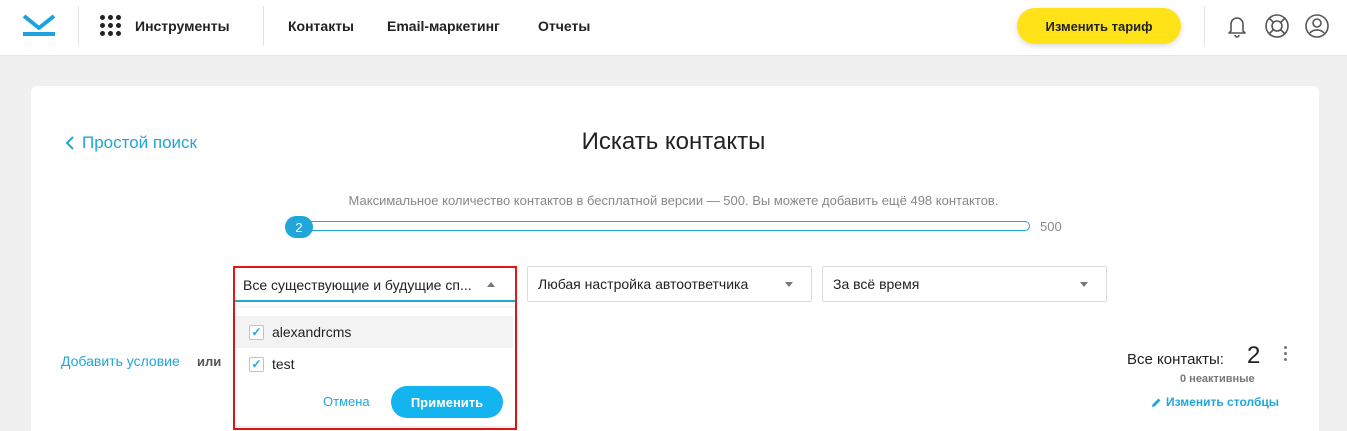 Image resolution: width=1347 pixels, height=431 pixels. What do you see at coordinates (111, 26) in the screenshot?
I see `apps-grid-icon` at bounding box center [111, 26].